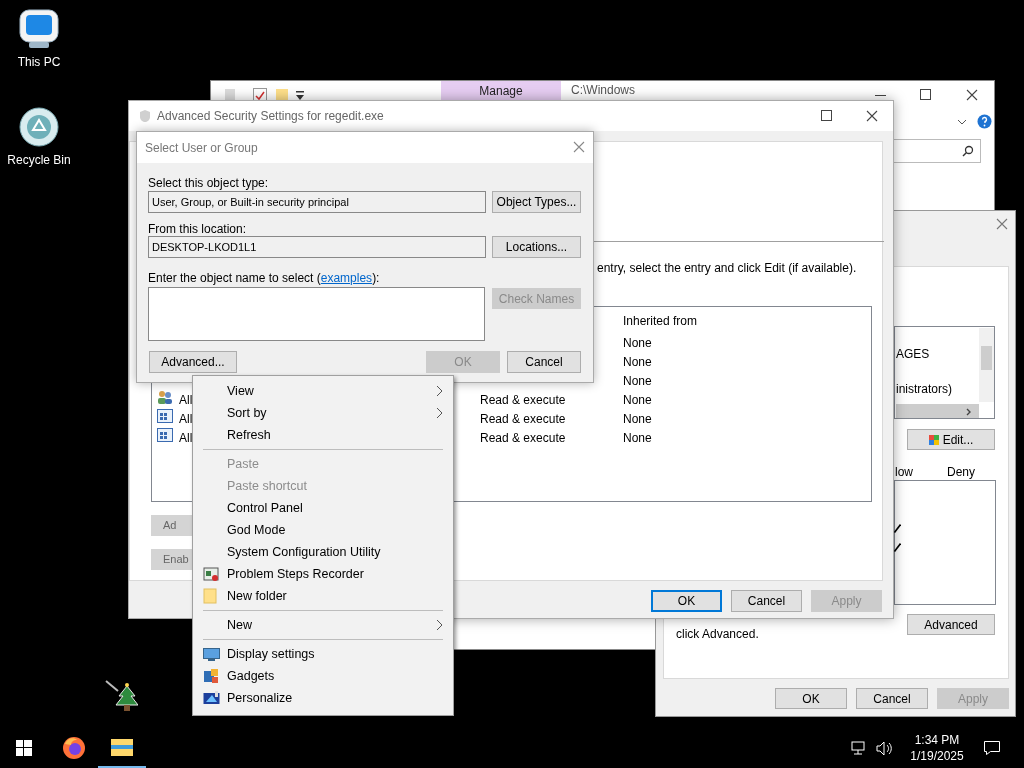  Describe the element at coordinates (323, 596) in the screenshot. I see `menu-item: New folder` at that location.